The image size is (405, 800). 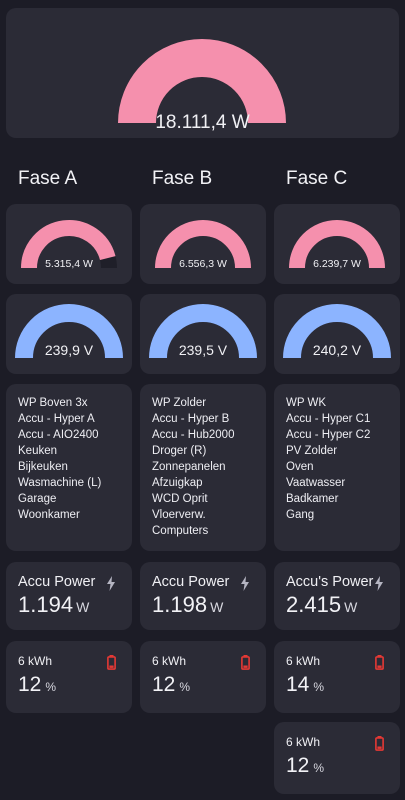 I want to click on phase-a-voltage-gauge, so click(x=69, y=331).